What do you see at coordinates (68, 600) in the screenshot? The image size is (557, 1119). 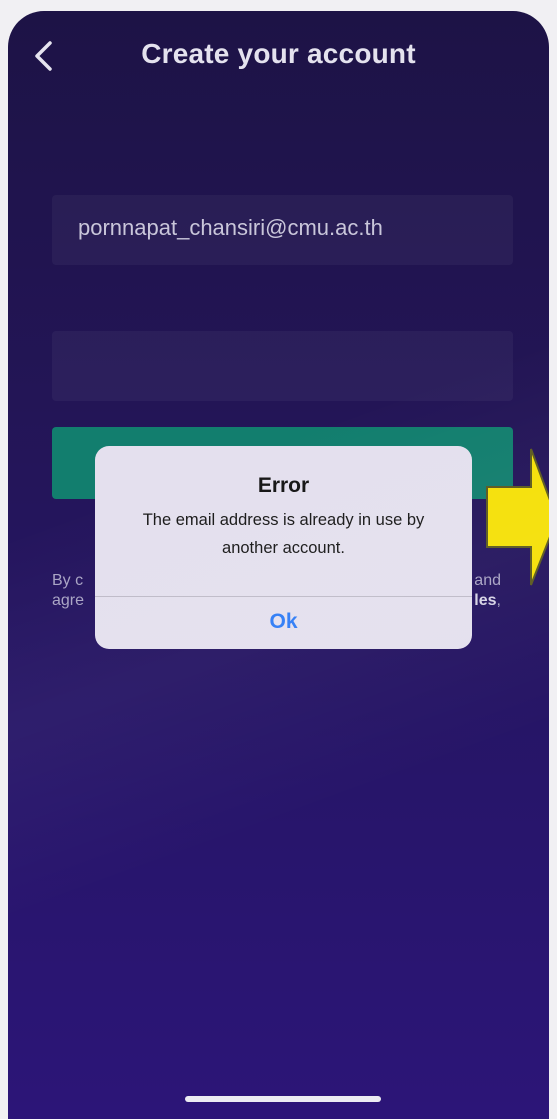 I see `terms-line-2-left: agre` at bounding box center [68, 600].